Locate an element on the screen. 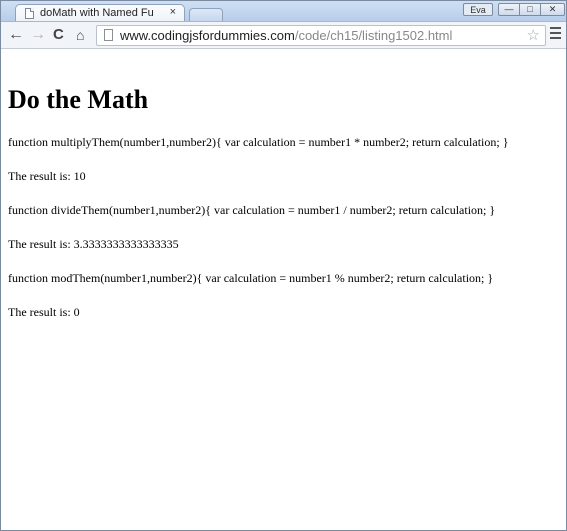  tab-close-icon: × is located at coordinates (173, 12).